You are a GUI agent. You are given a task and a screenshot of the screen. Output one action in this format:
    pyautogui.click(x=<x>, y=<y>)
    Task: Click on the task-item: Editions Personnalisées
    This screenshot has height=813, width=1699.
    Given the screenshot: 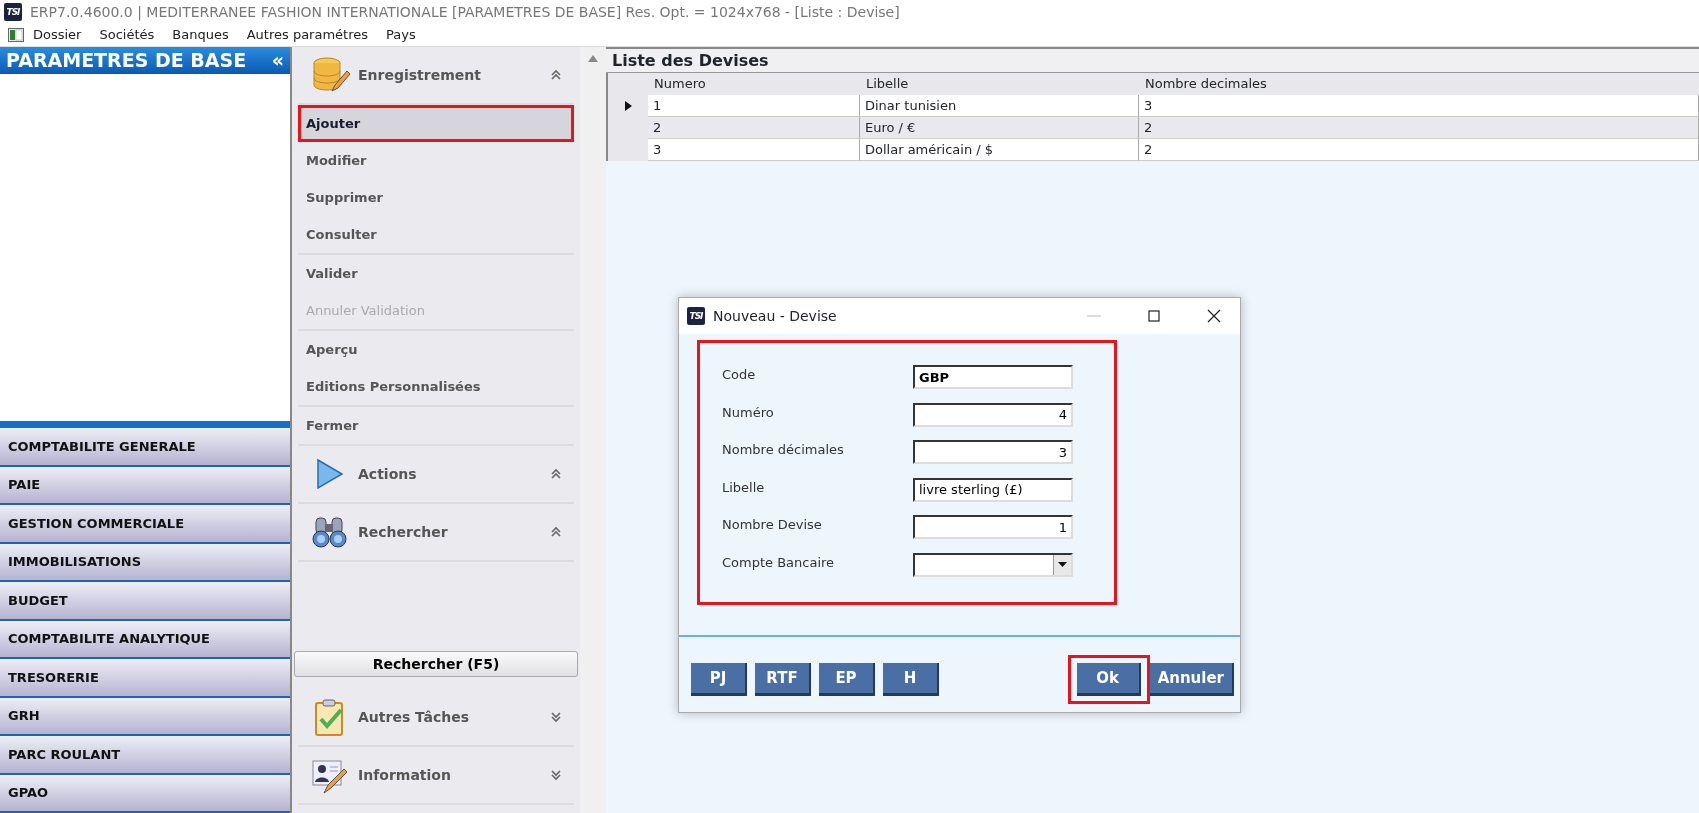 What is the action you would take?
    pyautogui.click(x=436, y=386)
    